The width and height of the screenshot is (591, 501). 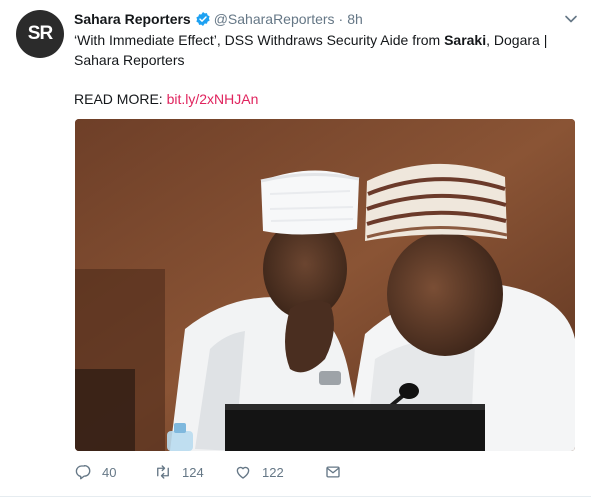 I want to click on like-count: 122, so click(x=273, y=472).